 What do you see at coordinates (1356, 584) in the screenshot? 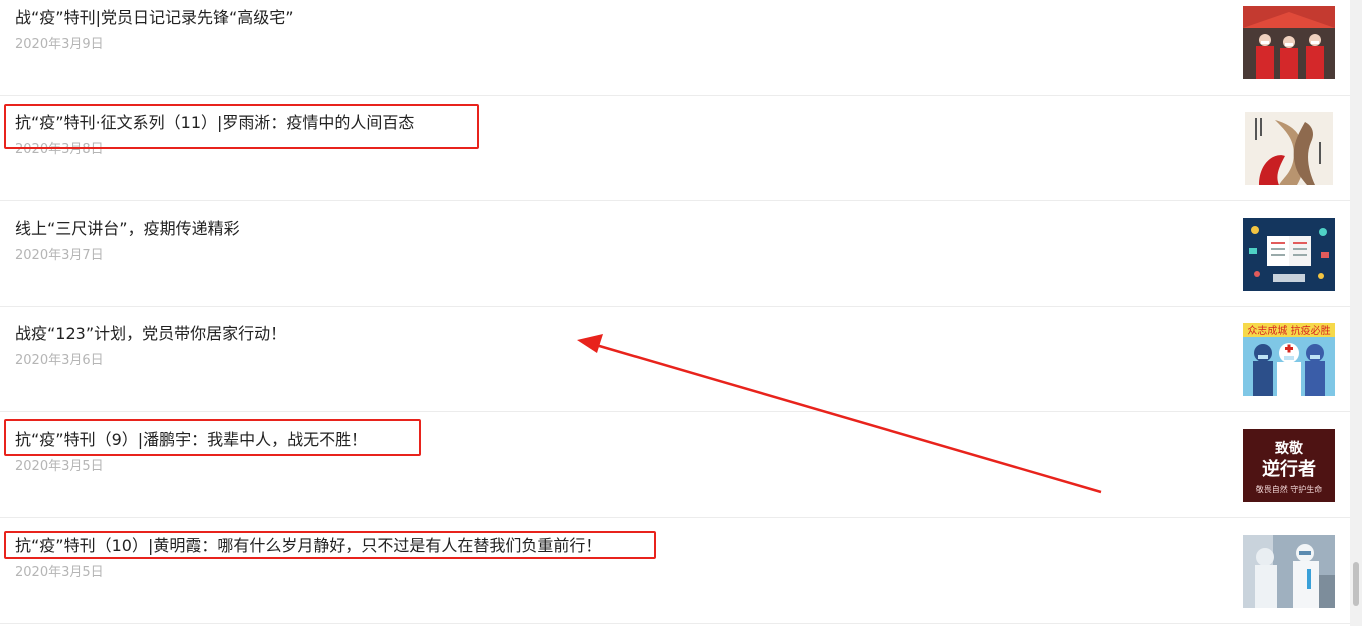
I see `scrollbar-thumb` at bounding box center [1356, 584].